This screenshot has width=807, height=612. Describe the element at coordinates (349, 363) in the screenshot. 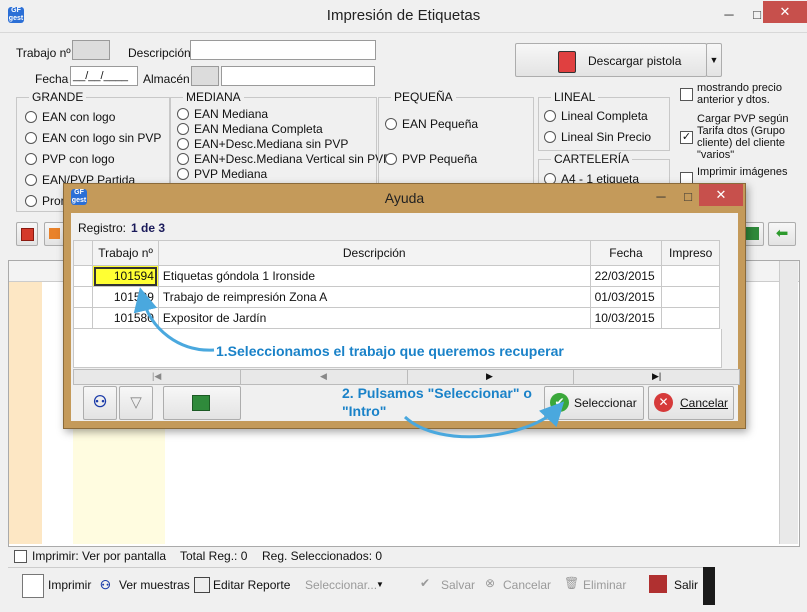

I see `annotation-arrows` at that location.